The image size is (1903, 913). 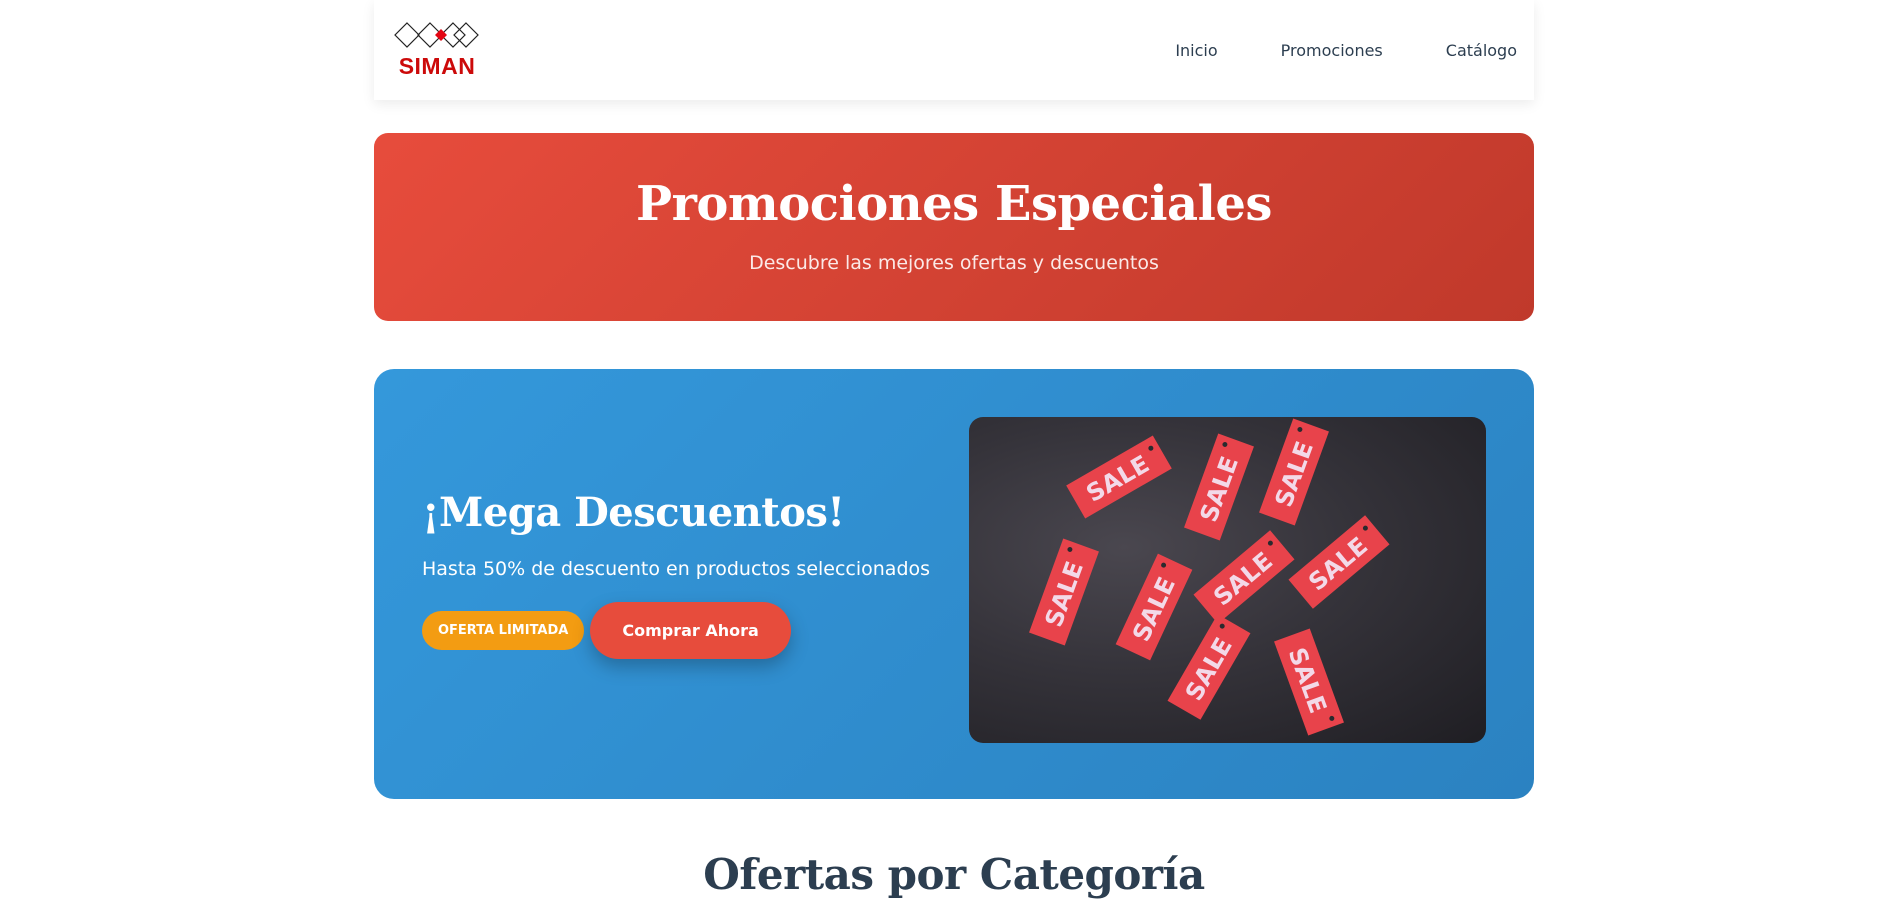 What do you see at coordinates (633, 512) in the screenshot?
I see `promo-title: ¡Mega Descuentos!` at bounding box center [633, 512].